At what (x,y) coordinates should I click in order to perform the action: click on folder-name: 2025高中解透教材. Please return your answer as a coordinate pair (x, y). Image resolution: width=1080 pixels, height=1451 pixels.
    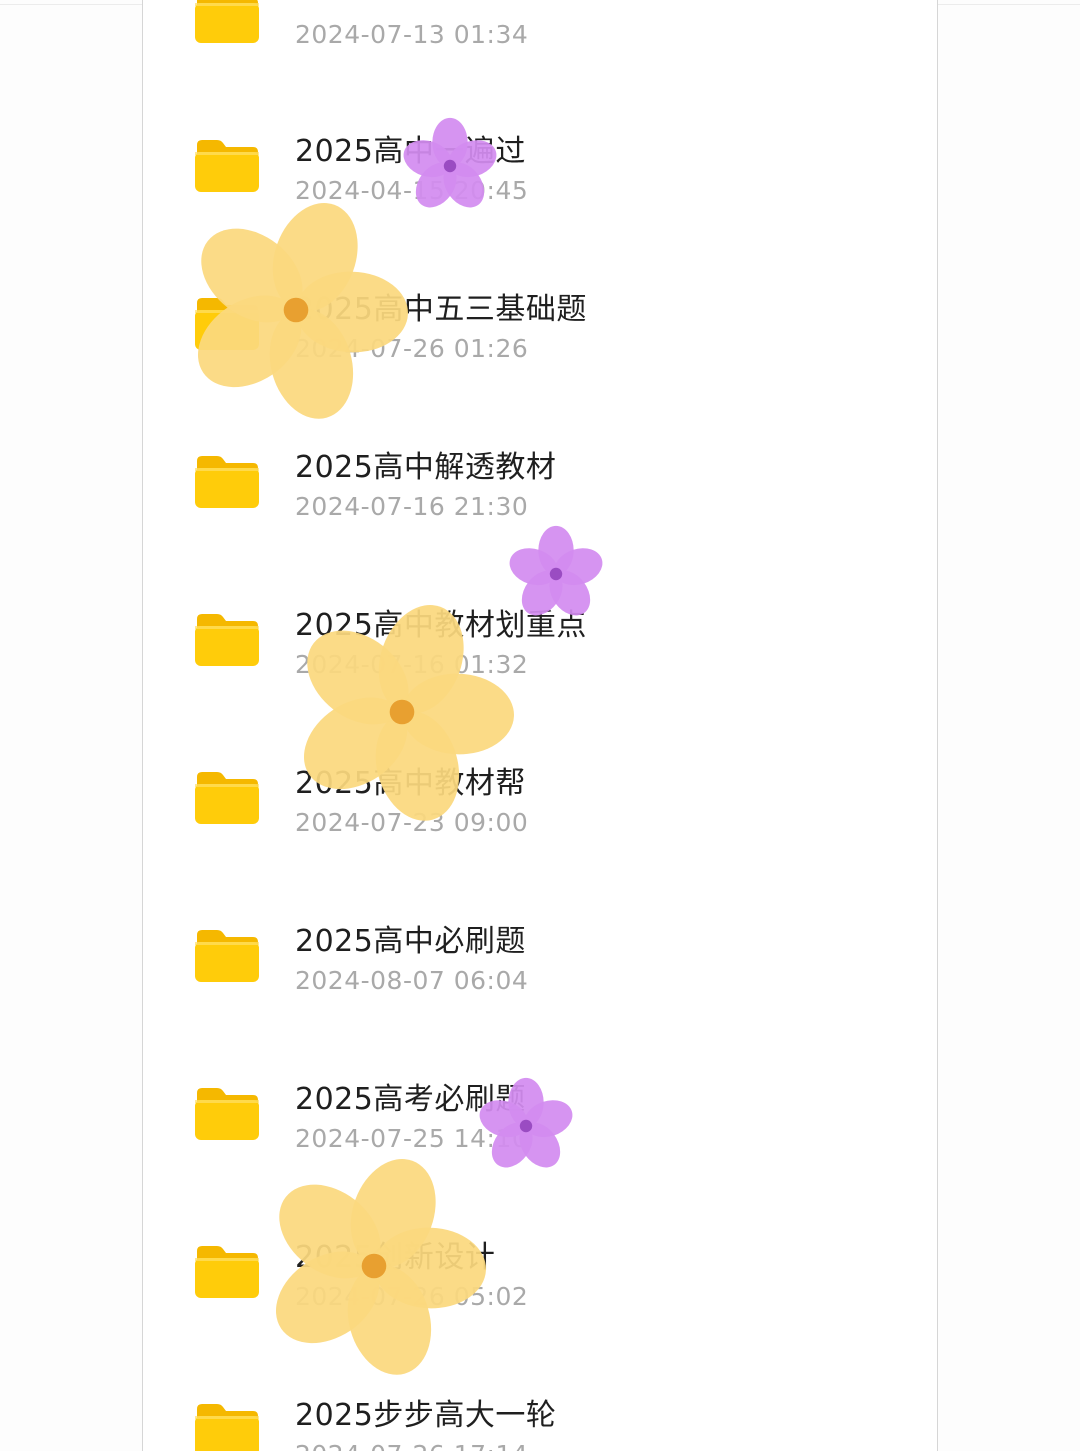
    Looking at the image, I should click on (426, 467).